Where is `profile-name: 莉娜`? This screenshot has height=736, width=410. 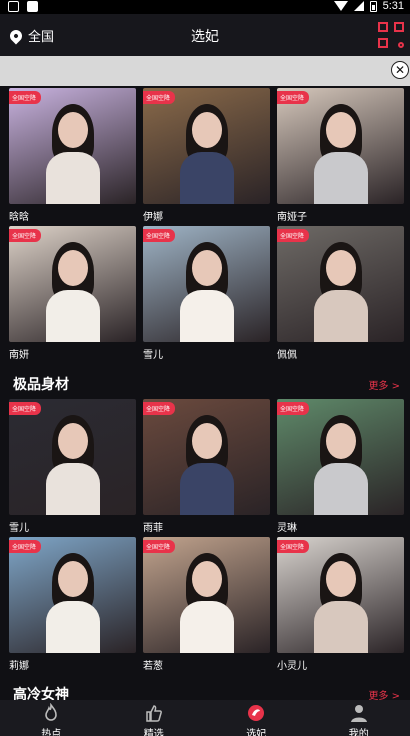 profile-name: 莉娜 is located at coordinates (19, 666).